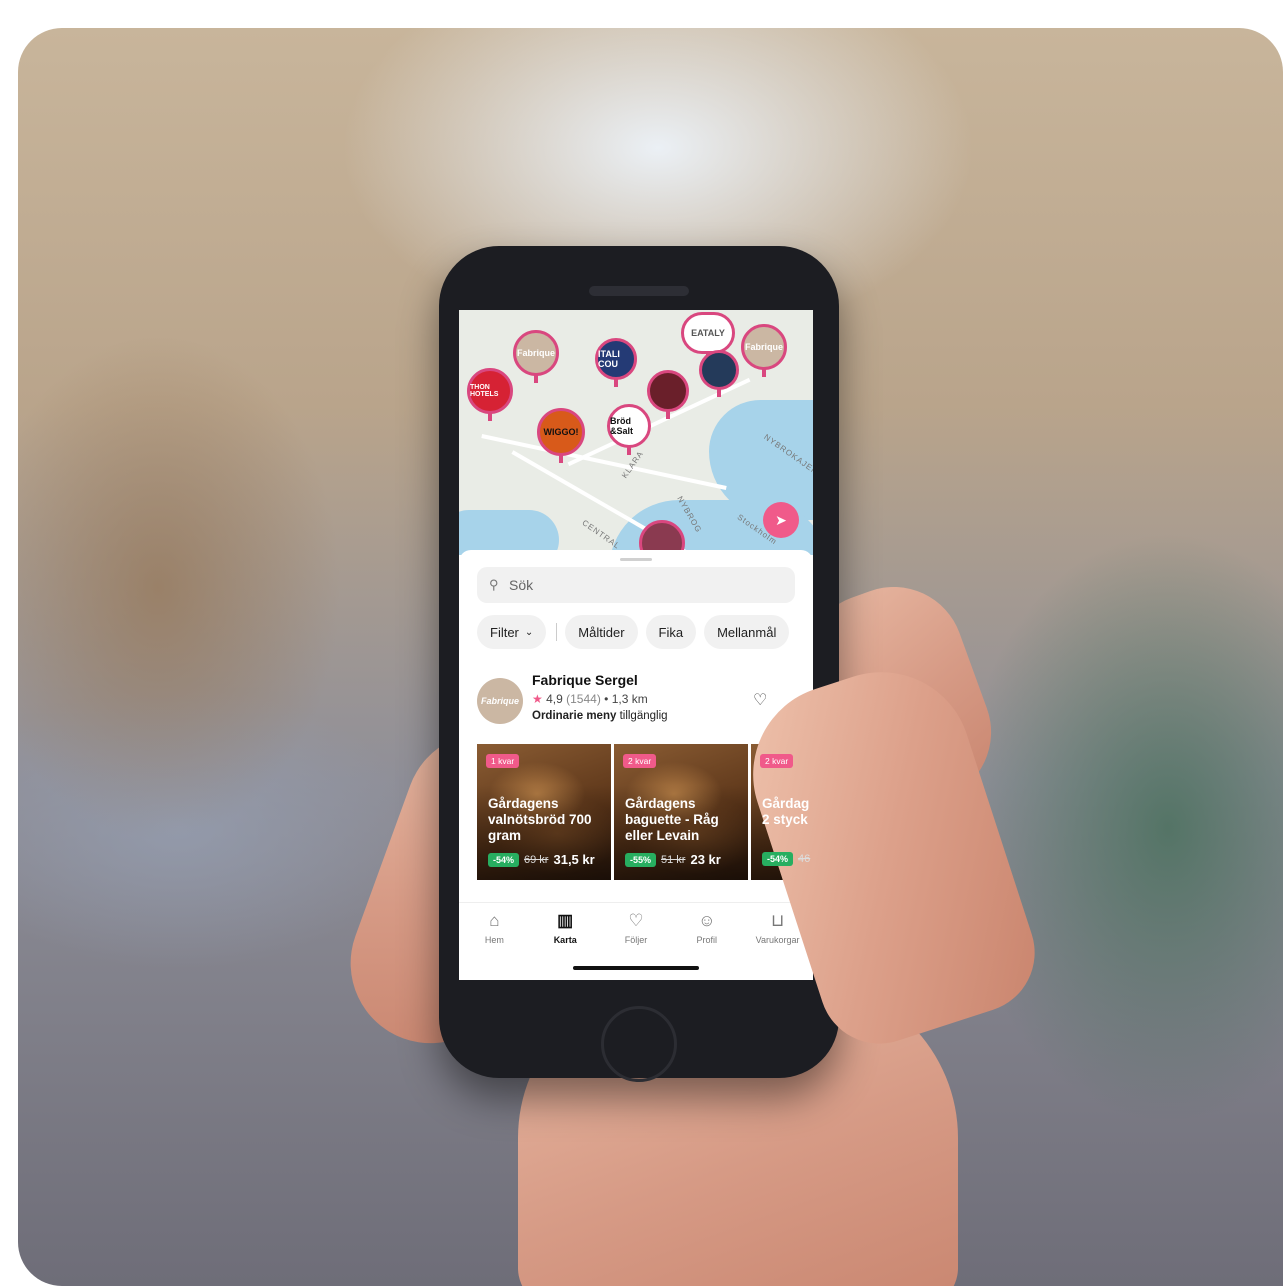  I want to click on map-pin: ITALI COU, so click(616, 362).